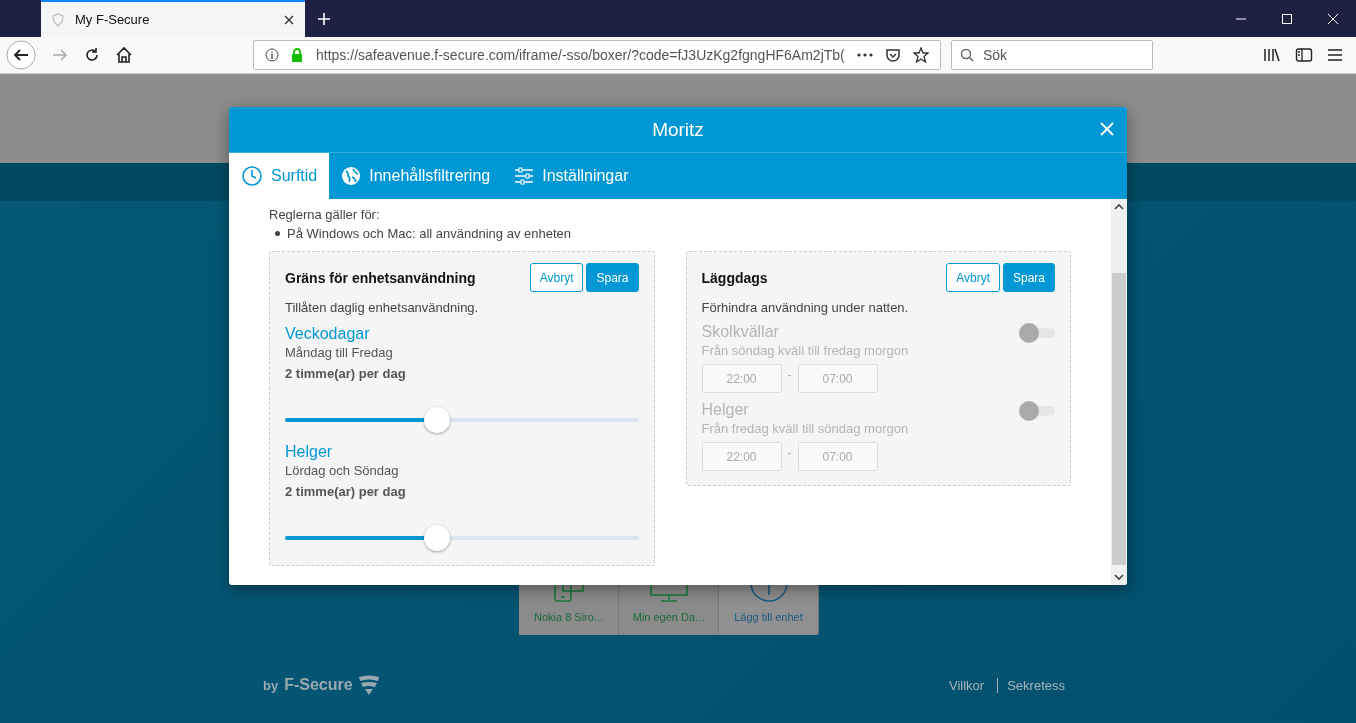 The height and width of the screenshot is (723, 1356). I want to click on panel-title: Gräns för enhetsanvändning, so click(381, 277).